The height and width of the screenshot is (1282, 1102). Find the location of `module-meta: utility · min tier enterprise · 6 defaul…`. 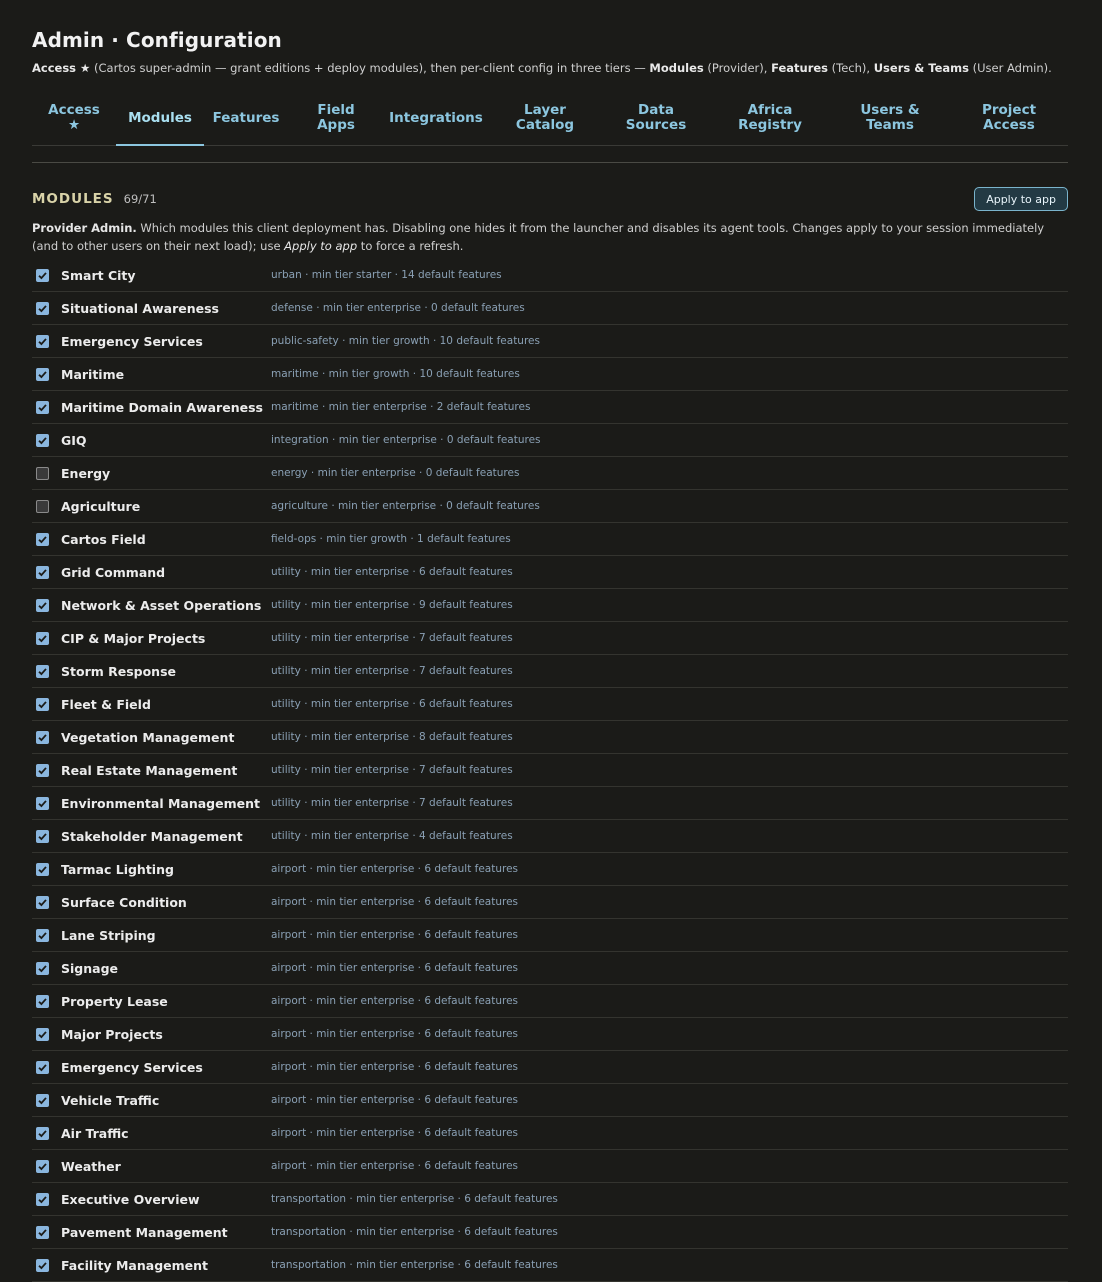

module-meta: utility · min tier enterprise · 6 defaul… is located at coordinates (392, 572).